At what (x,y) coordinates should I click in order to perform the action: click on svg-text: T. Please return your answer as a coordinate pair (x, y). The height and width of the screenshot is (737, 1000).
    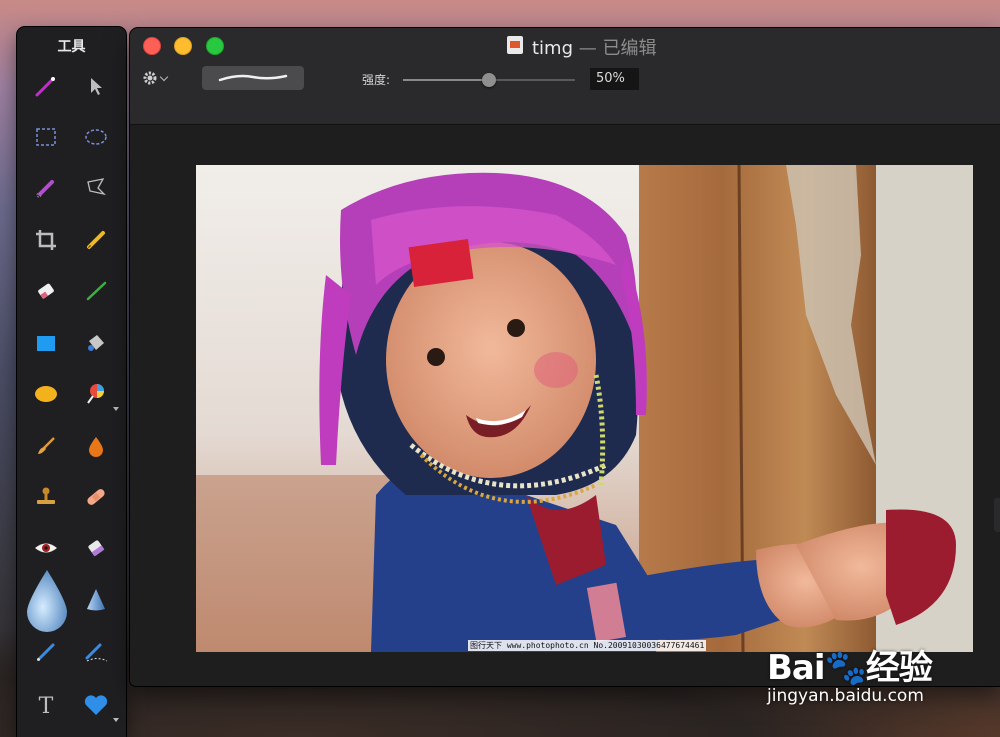
    Looking at the image, I should click on (46, 705).